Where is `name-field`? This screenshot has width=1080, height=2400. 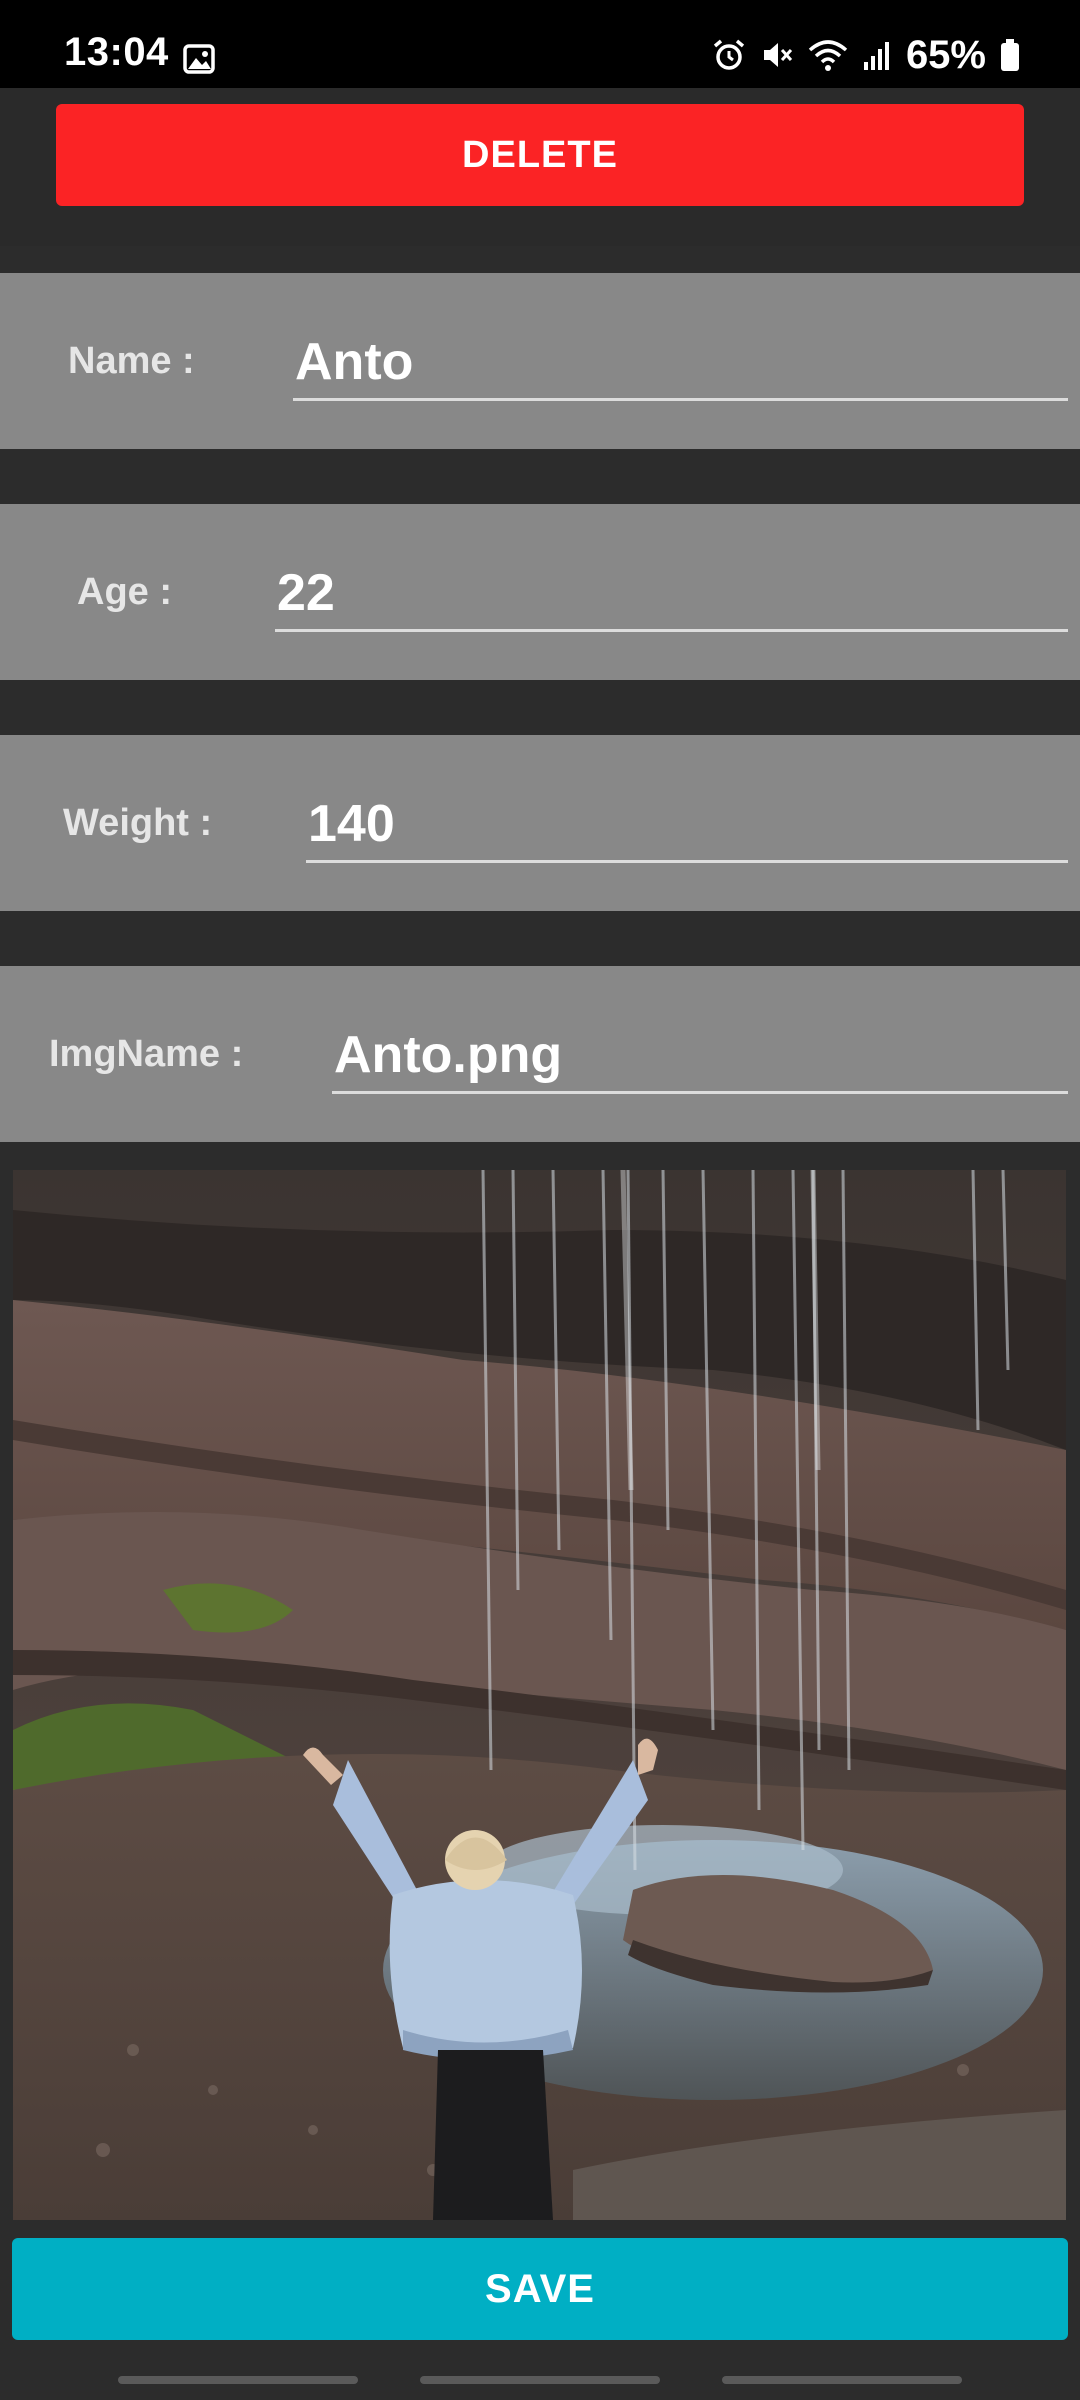 name-field is located at coordinates (680, 363).